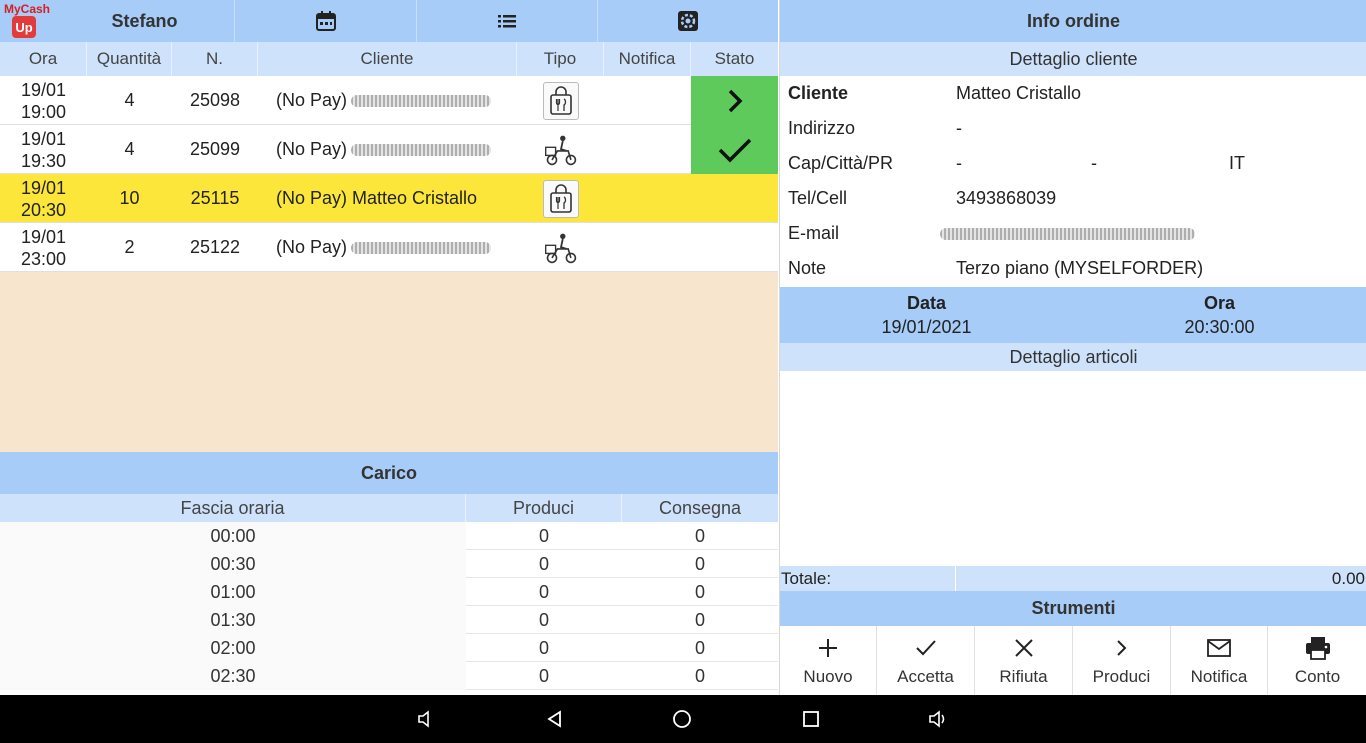 This screenshot has width=1366, height=743. What do you see at coordinates (560, 198) in the screenshot?
I see `takeaway-bag-icon` at bounding box center [560, 198].